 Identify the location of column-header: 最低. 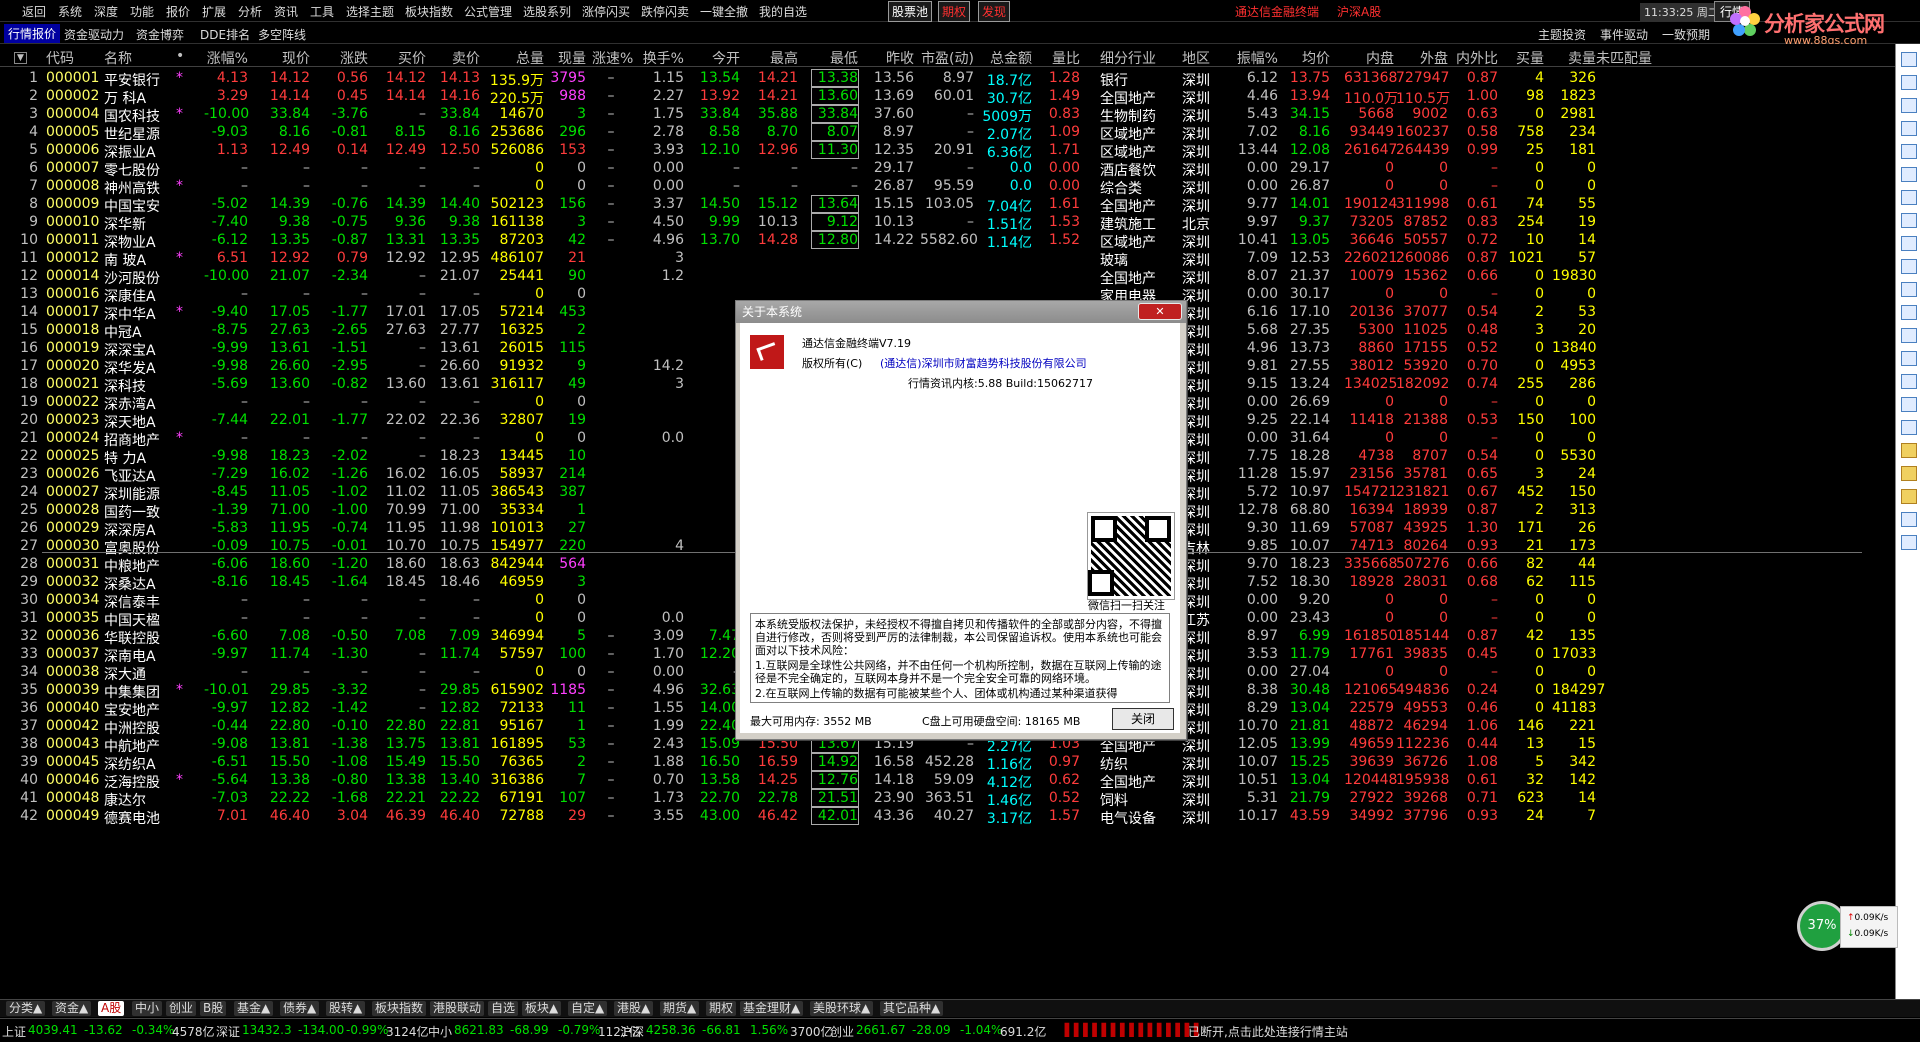
(835, 58).